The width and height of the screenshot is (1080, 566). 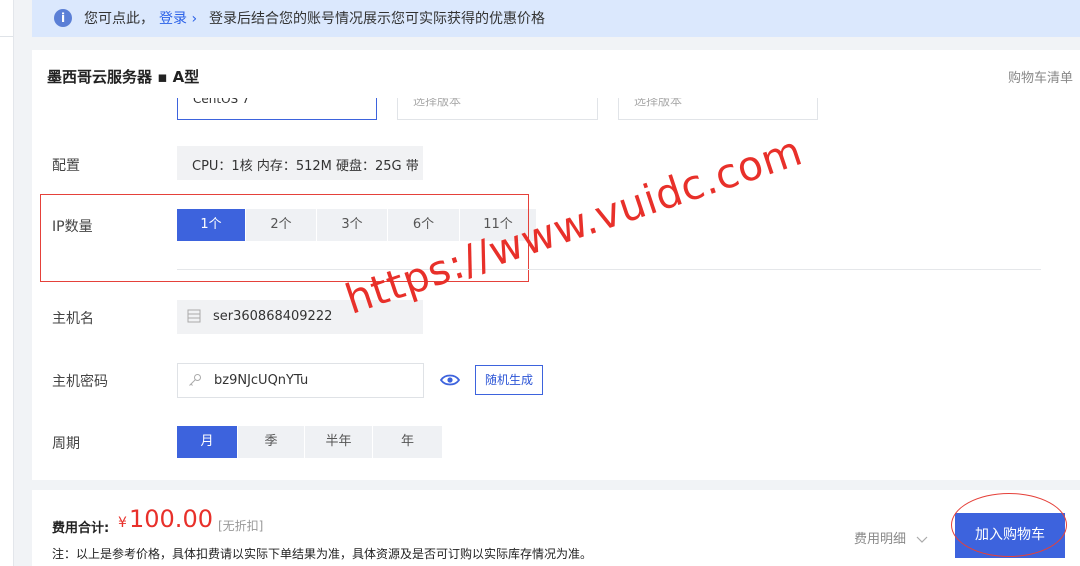 What do you see at coordinates (922, 539) in the screenshot?
I see `chevron-down-icon` at bounding box center [922, 539].